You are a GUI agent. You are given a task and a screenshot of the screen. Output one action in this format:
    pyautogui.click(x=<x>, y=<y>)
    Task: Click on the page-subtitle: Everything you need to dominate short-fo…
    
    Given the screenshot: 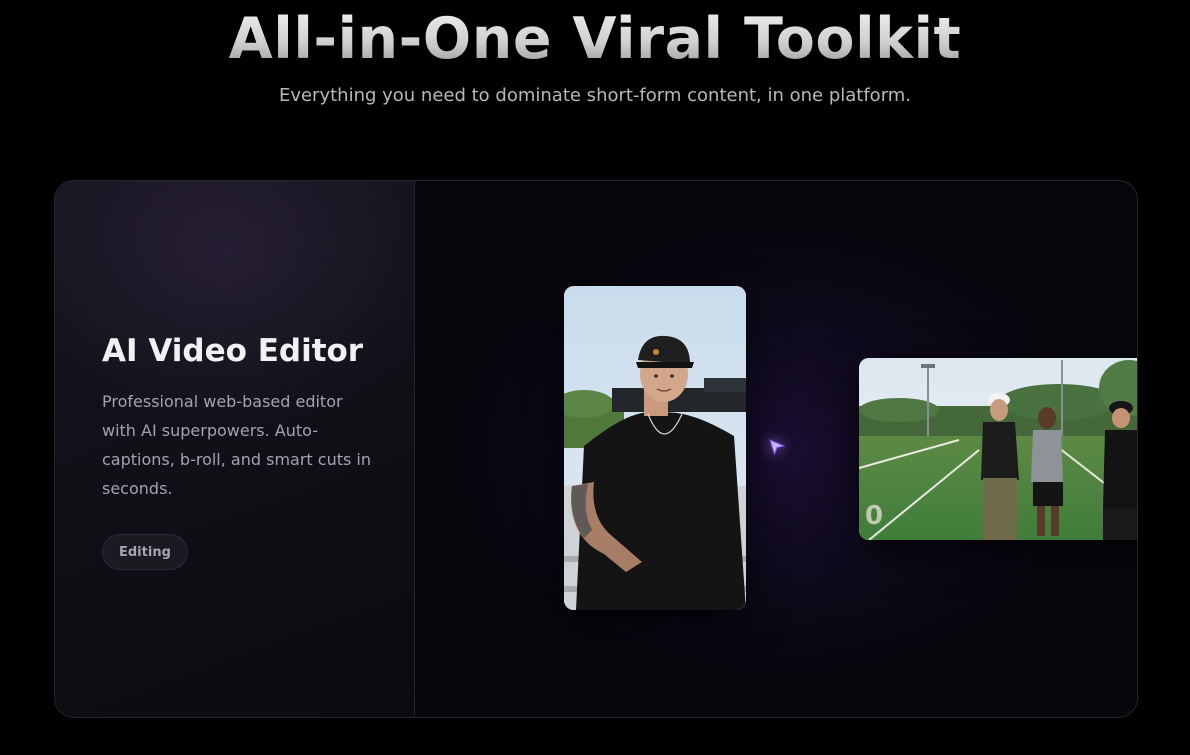 What is the action you would take?
    pyautogui.click(x=595, y=95)
    